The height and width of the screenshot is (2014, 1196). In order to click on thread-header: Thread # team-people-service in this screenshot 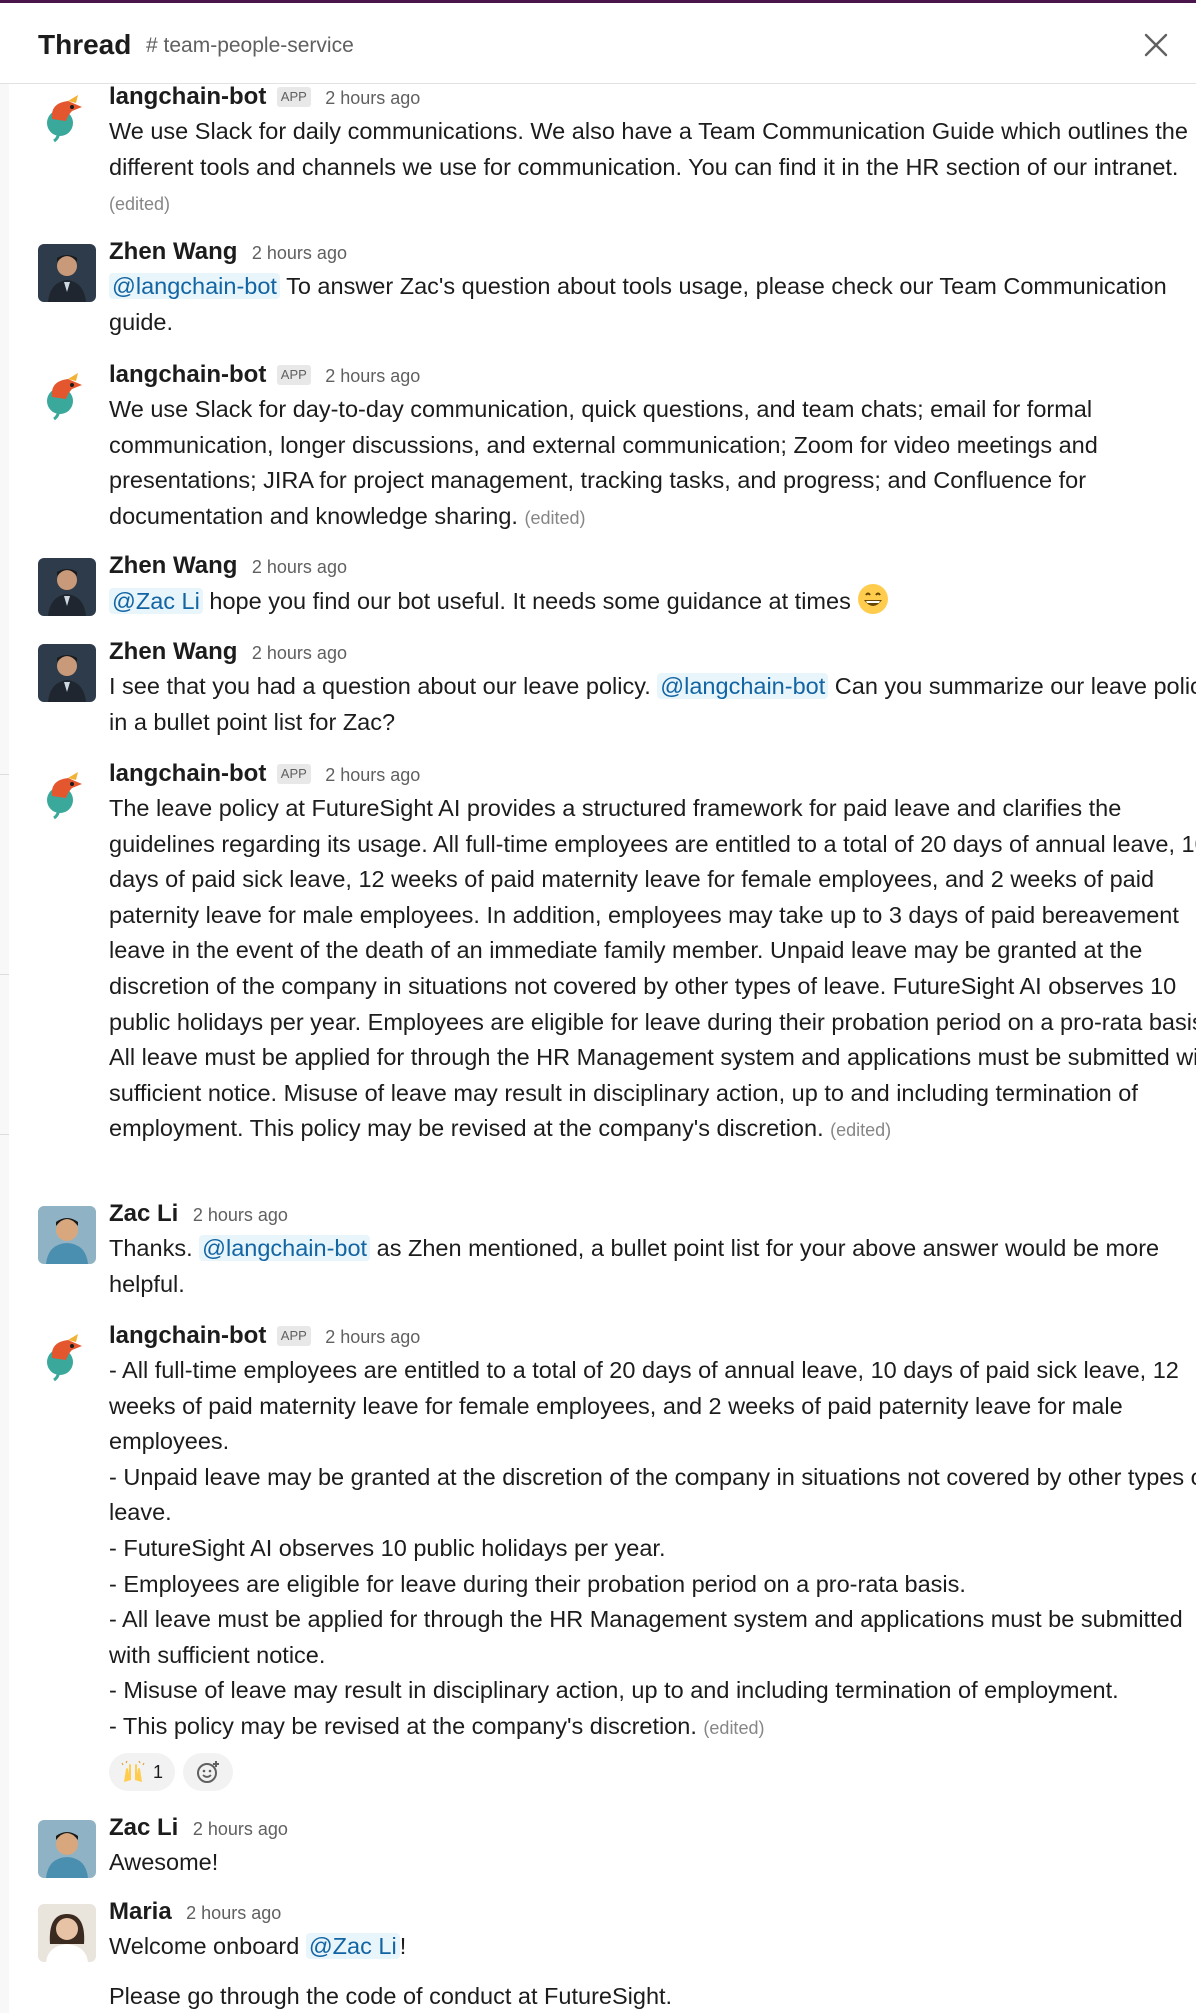, I will do `click(598, 43)`.